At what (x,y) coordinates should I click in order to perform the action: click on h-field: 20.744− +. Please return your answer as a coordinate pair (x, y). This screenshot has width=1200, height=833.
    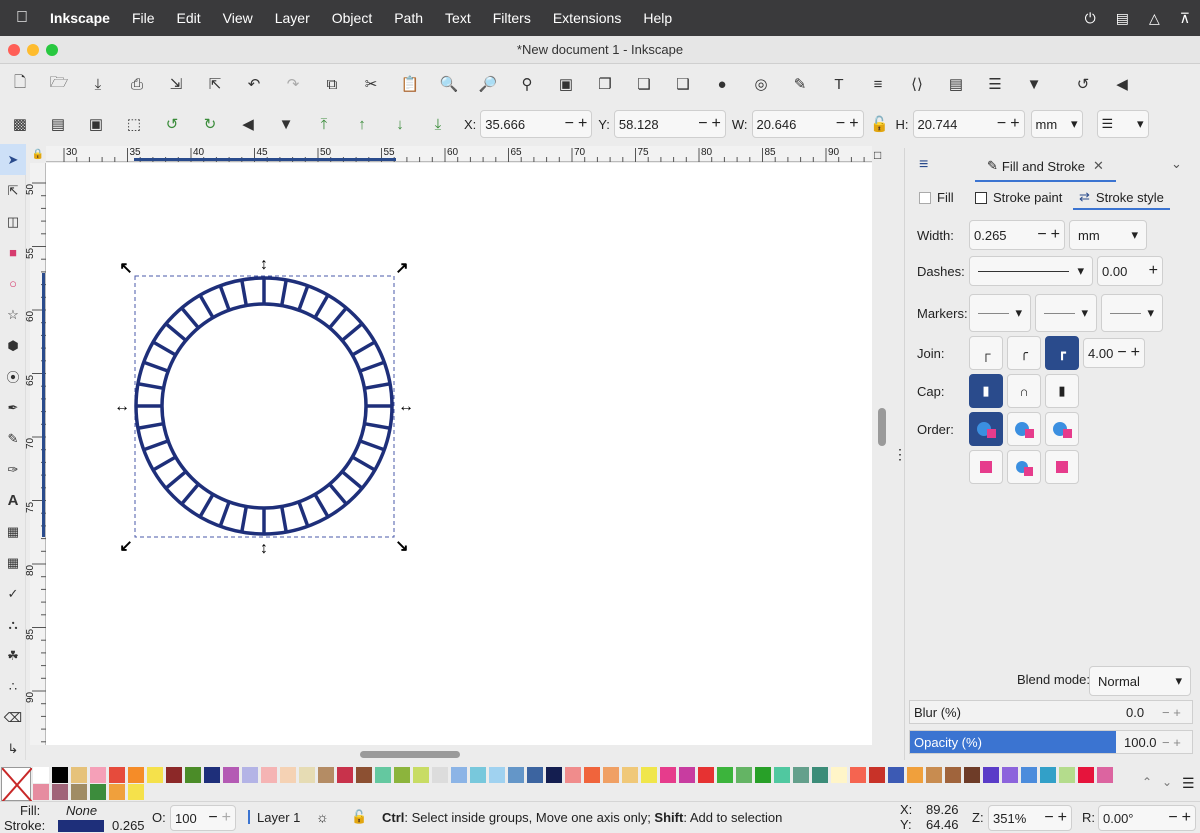
    Looking at the image, I should click on (968, 124).